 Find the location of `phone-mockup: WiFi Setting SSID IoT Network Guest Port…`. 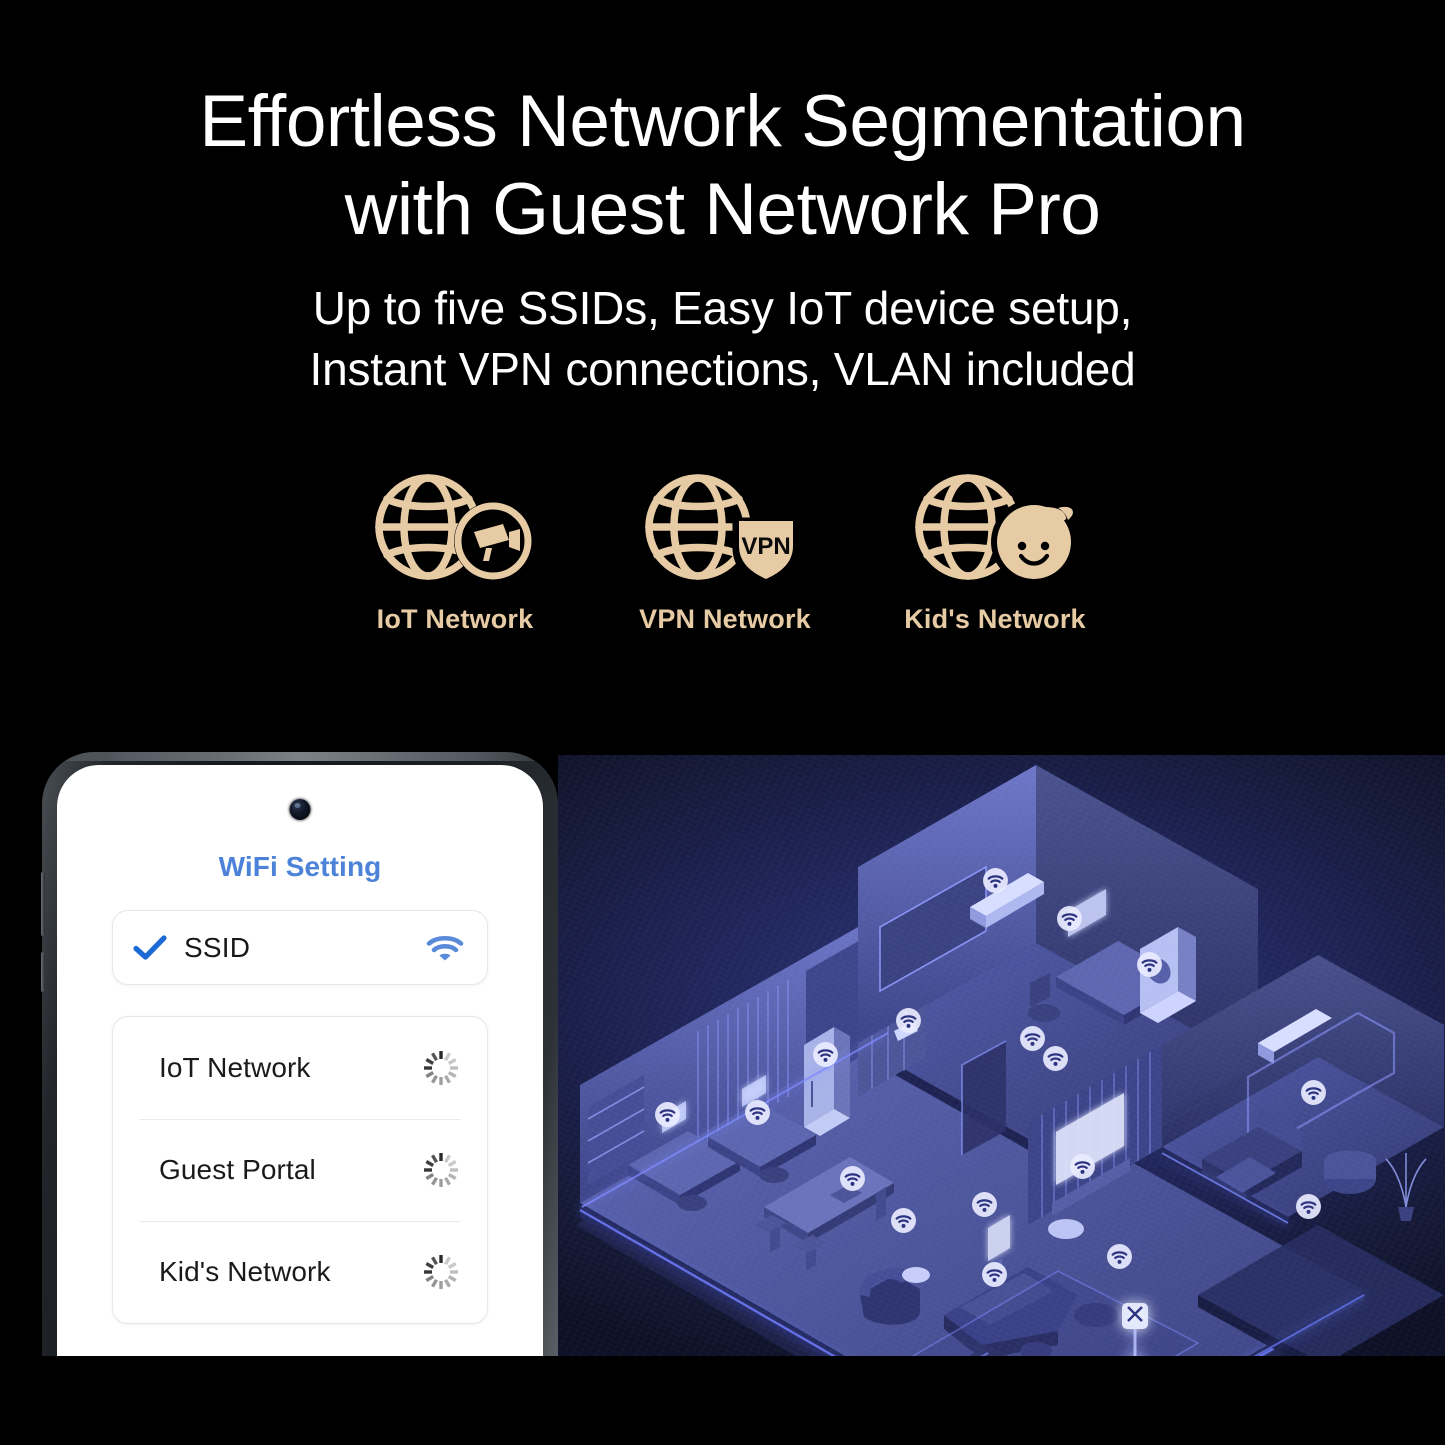

phone-mockup: WiFi Setting SSID IoT Network Guest Port… is located at coordinates (299, 1054).